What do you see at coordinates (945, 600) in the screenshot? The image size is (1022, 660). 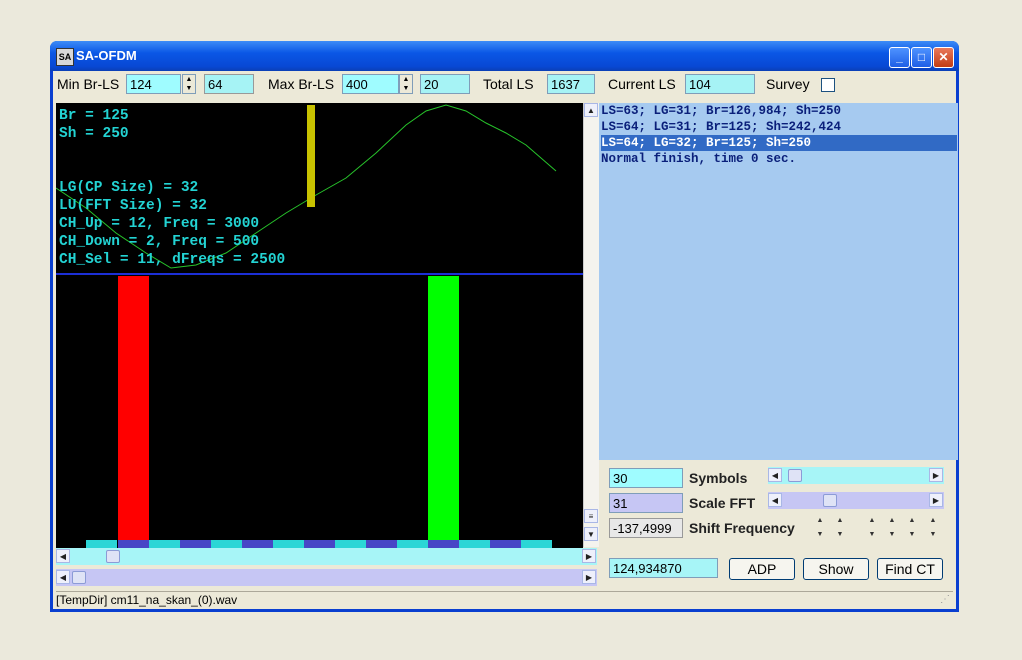 I see `resize-grip-icon: ⋰` at bounding box center [945, 600].